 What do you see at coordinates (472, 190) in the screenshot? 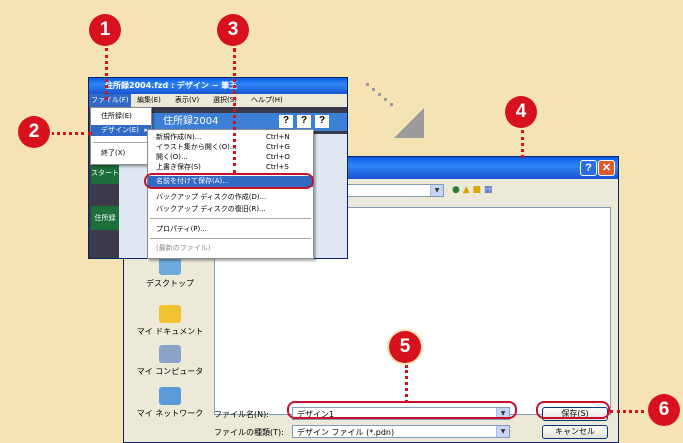
I see `dialog-toolbar: ● ▲ ■ ▦` at bounding box center [472, 190].